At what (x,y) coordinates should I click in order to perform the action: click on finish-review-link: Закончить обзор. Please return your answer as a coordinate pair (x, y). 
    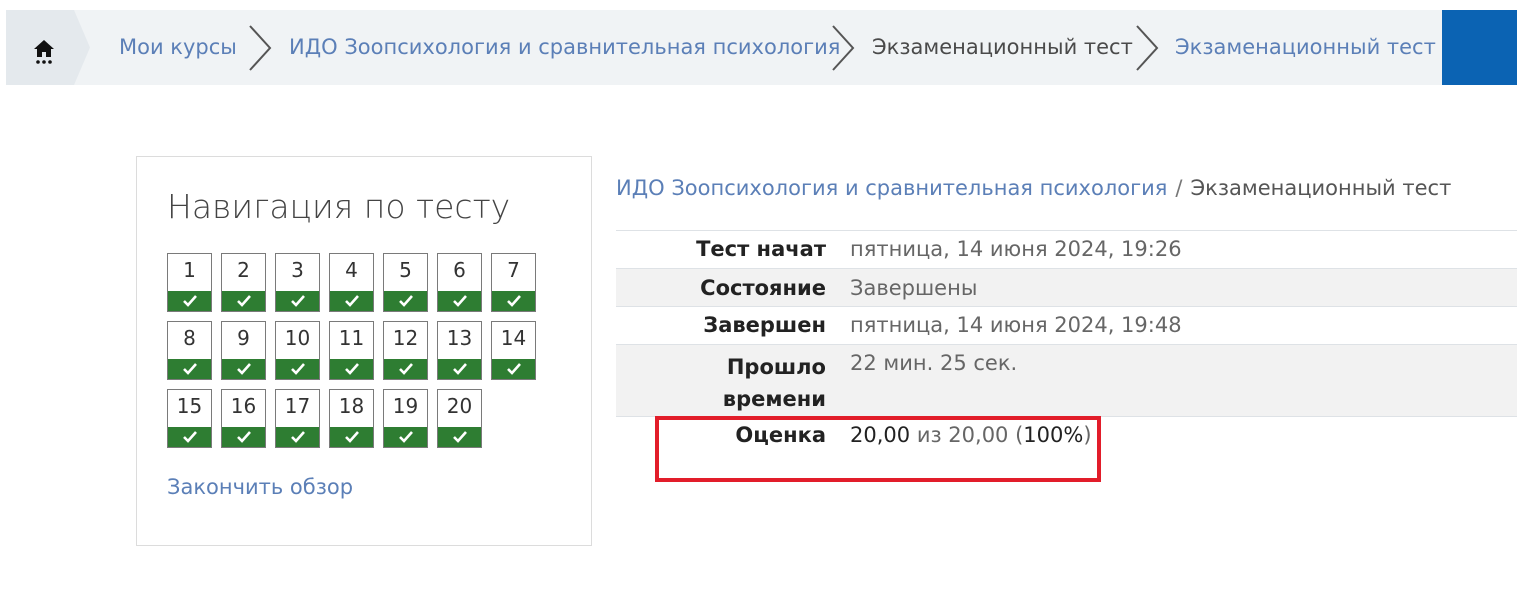
    Looking at the image, I should click on (260, 487).